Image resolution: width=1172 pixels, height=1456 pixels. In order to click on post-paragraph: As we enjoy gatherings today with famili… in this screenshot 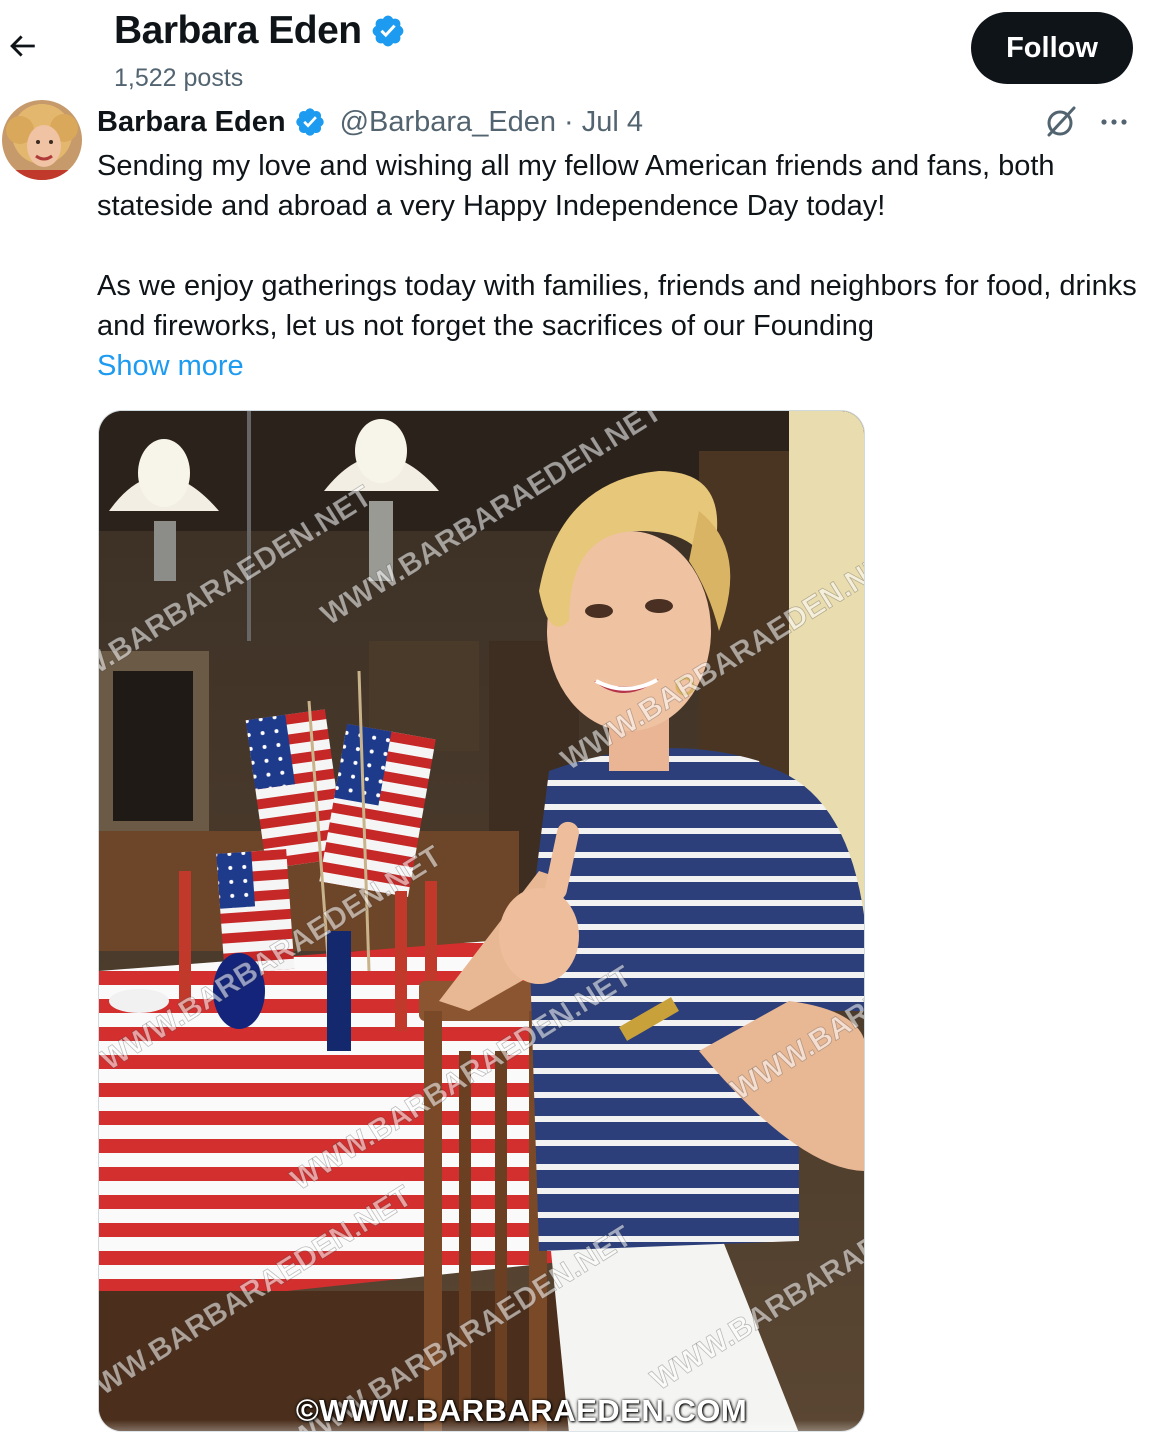, I will do `click(617, 306)`.